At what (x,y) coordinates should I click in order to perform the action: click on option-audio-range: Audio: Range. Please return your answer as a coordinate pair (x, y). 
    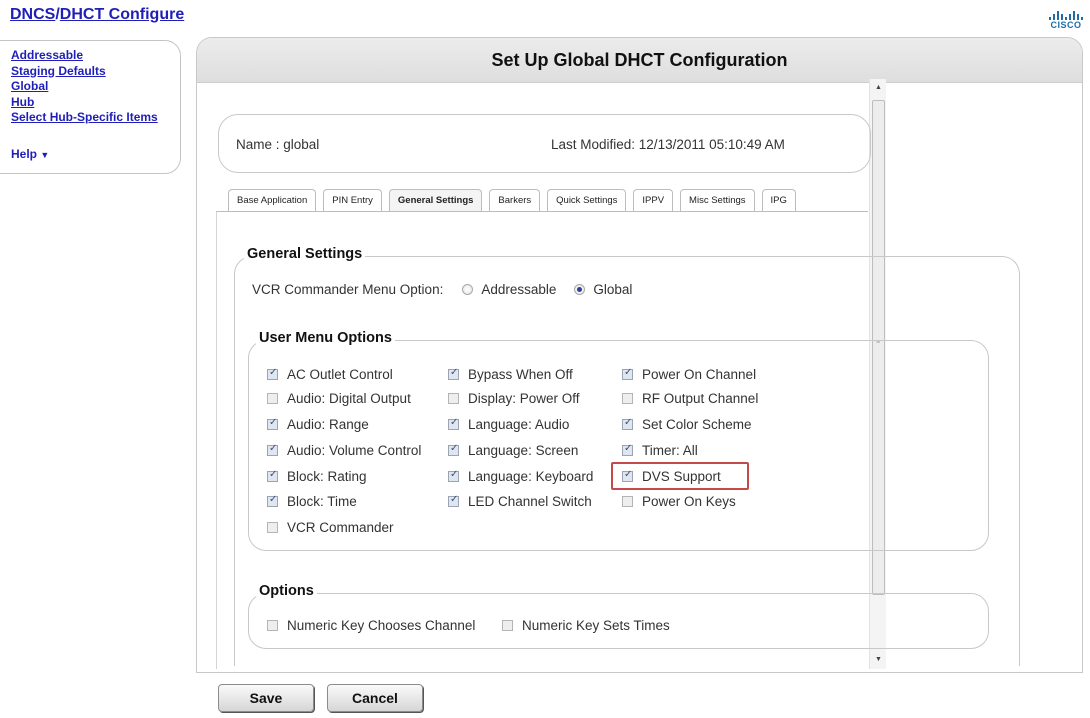
    Looking at the image, I should click on (318, 424).